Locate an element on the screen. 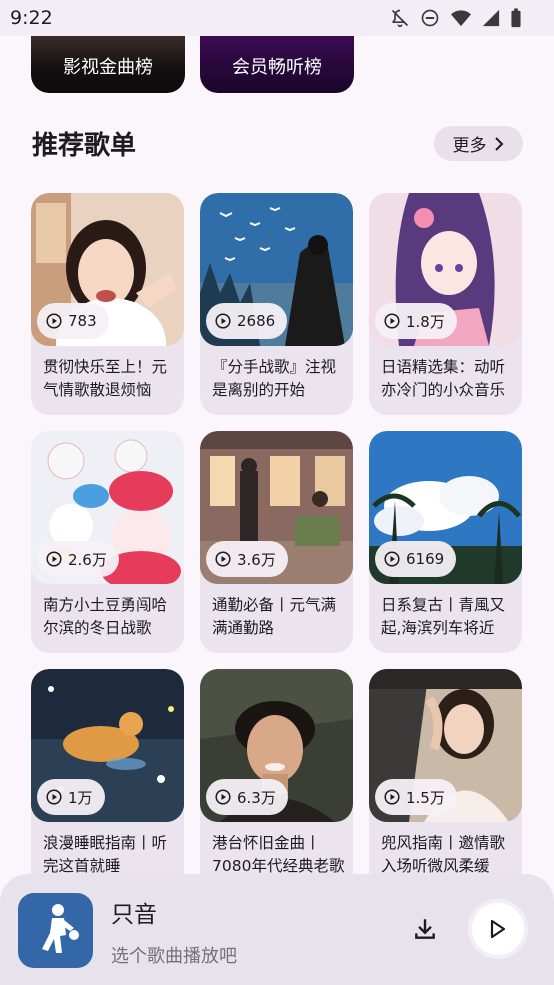 This screenshot has height=985, width=554. playlist-card: 3.6万 通勤必备丨元气满满通勤路 is located at coordinates (276, 542).